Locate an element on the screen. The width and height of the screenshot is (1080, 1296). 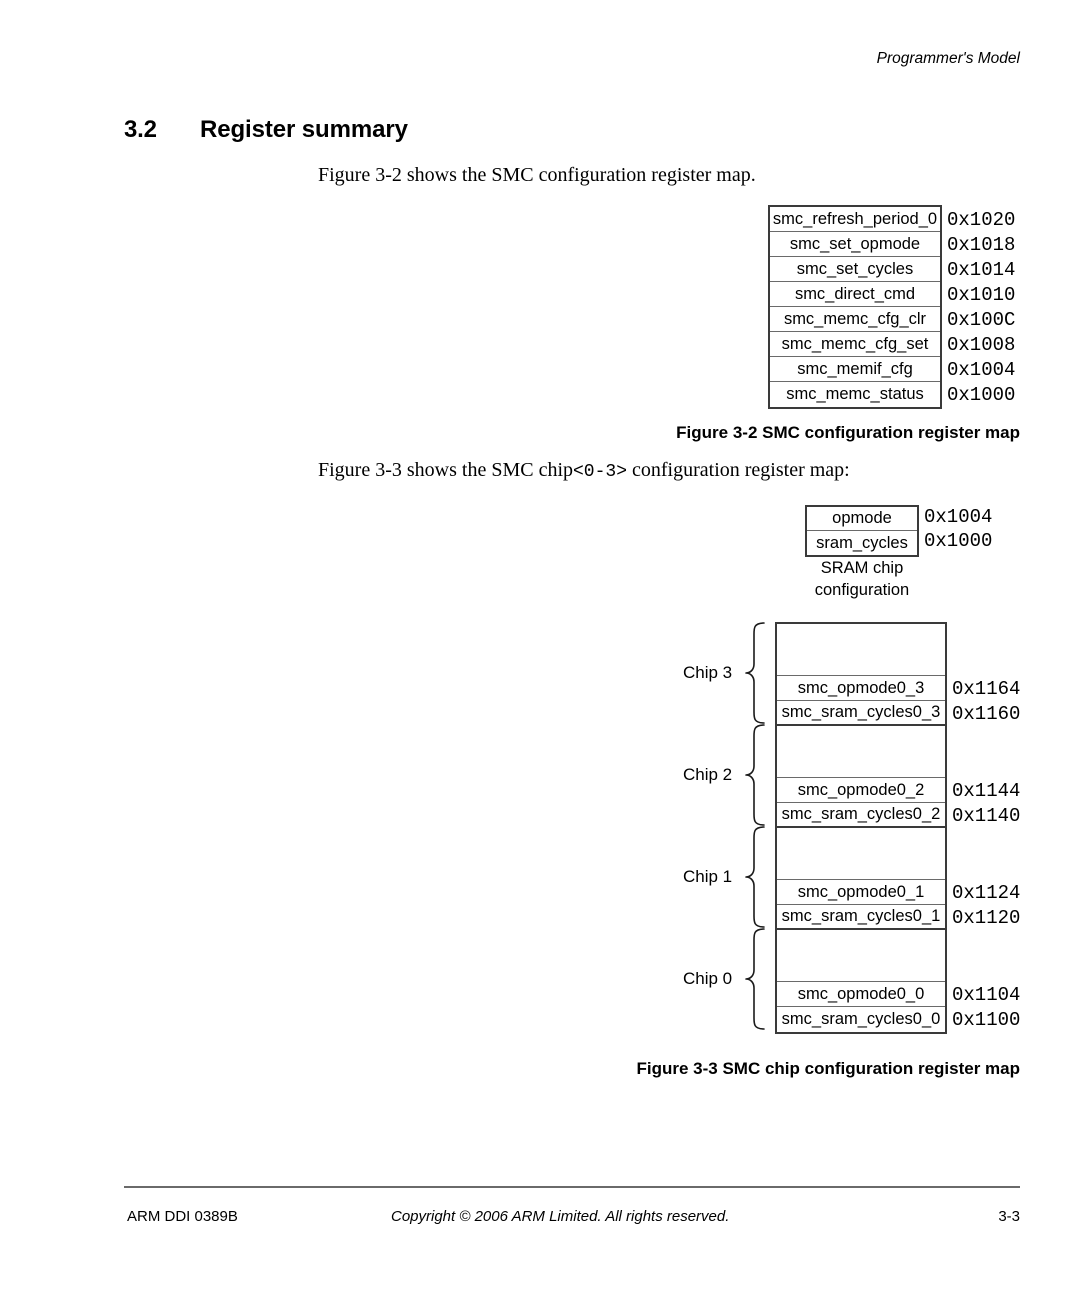
register-name: opmode is located at coordinates (862, 518).